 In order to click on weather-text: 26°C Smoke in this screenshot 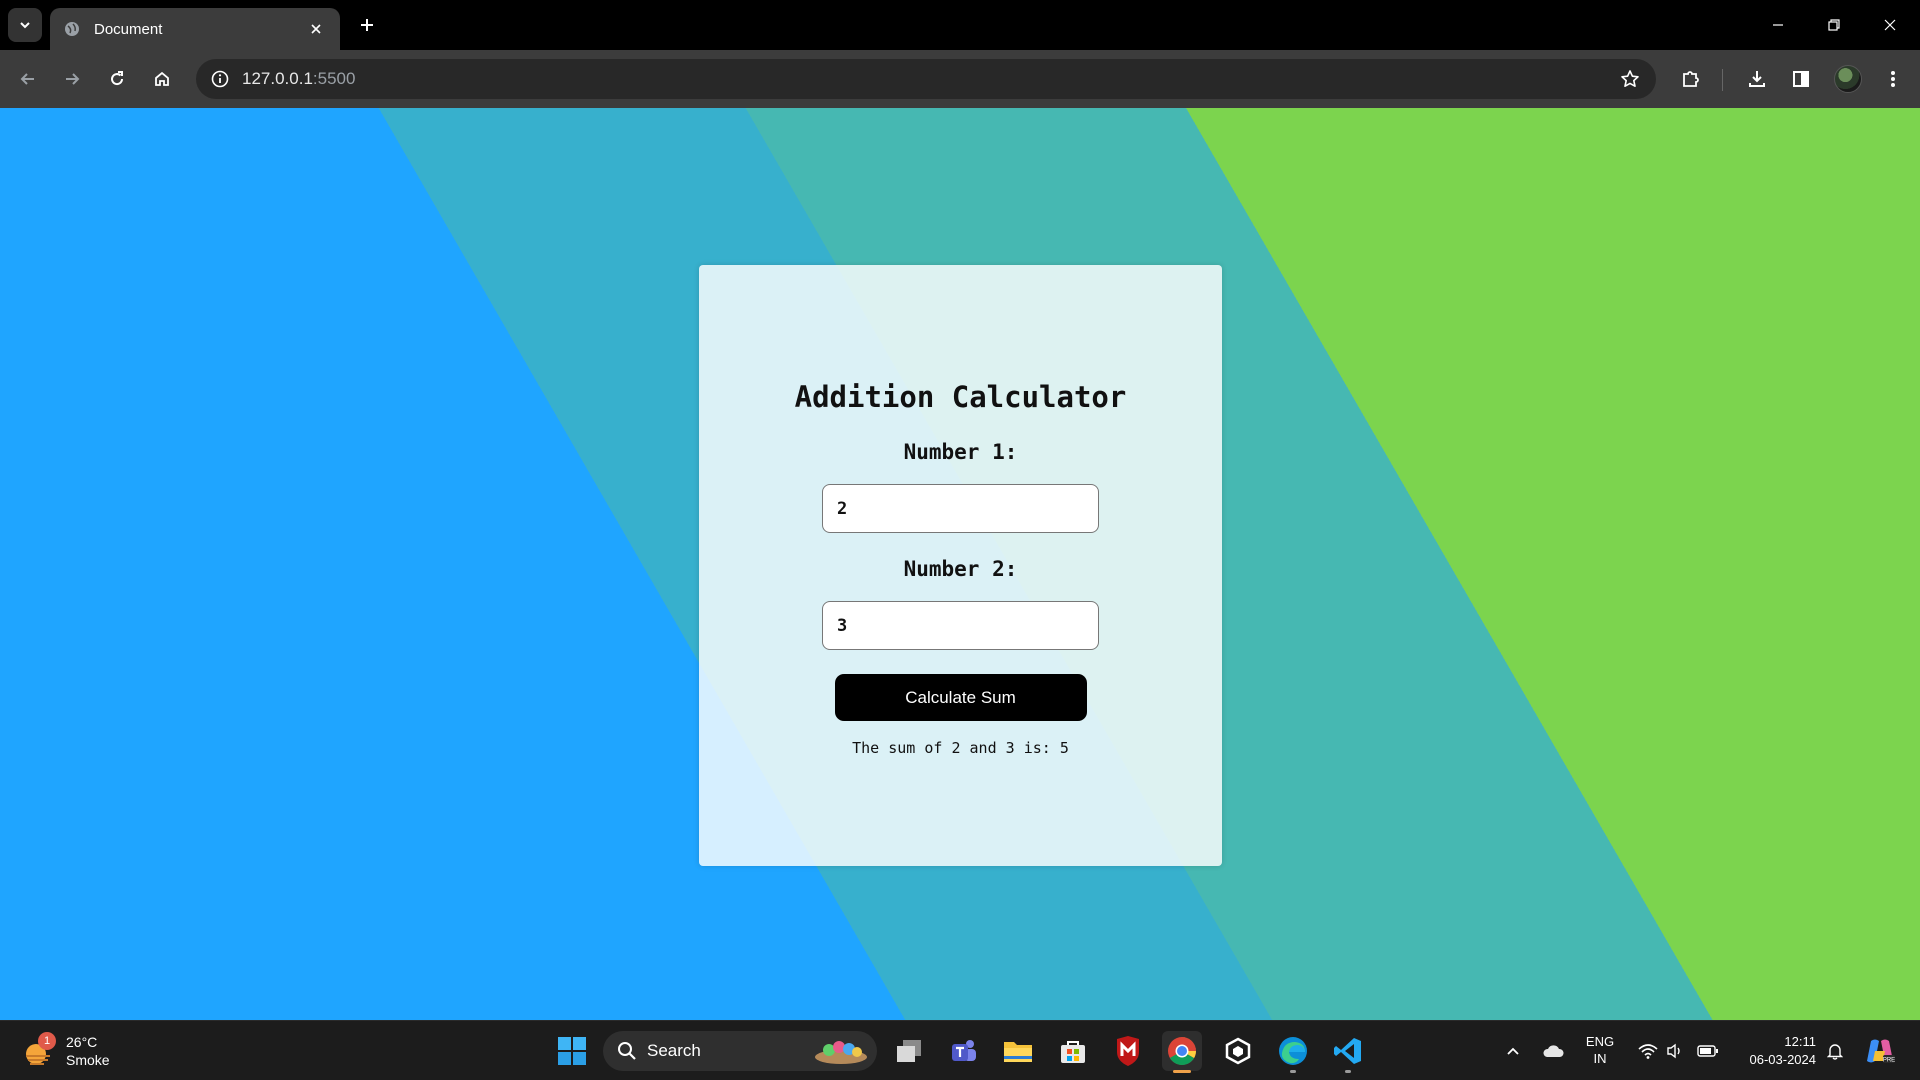, I will do `click(88, 1051)`.